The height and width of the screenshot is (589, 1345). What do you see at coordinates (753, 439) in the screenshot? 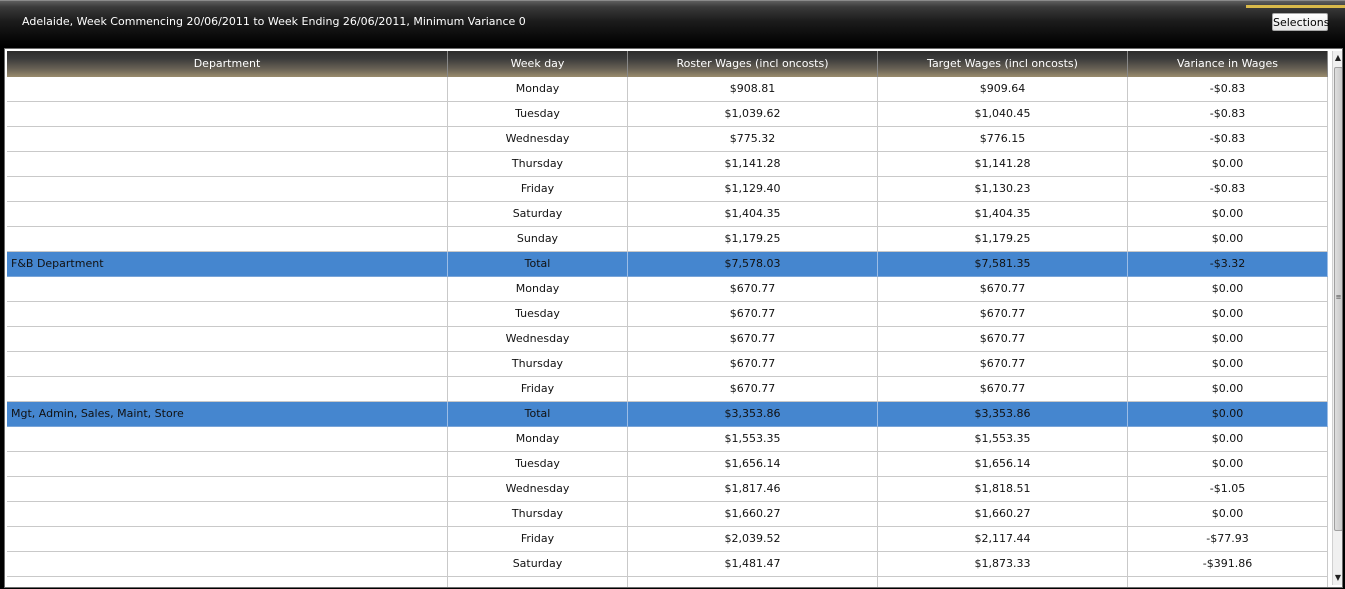
I see `roster-wages-cell: $1,553.35` at bounding box center [753, 439].